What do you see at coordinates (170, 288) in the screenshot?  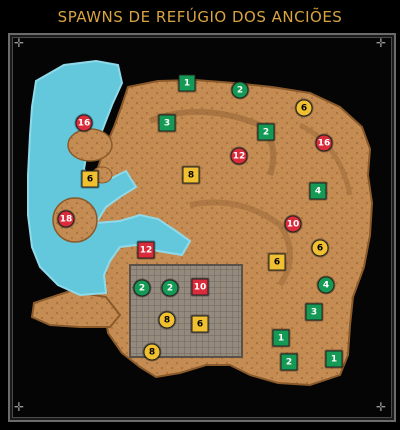 I see `spawn-marker-18: 2` at bounding box center [170, 288].